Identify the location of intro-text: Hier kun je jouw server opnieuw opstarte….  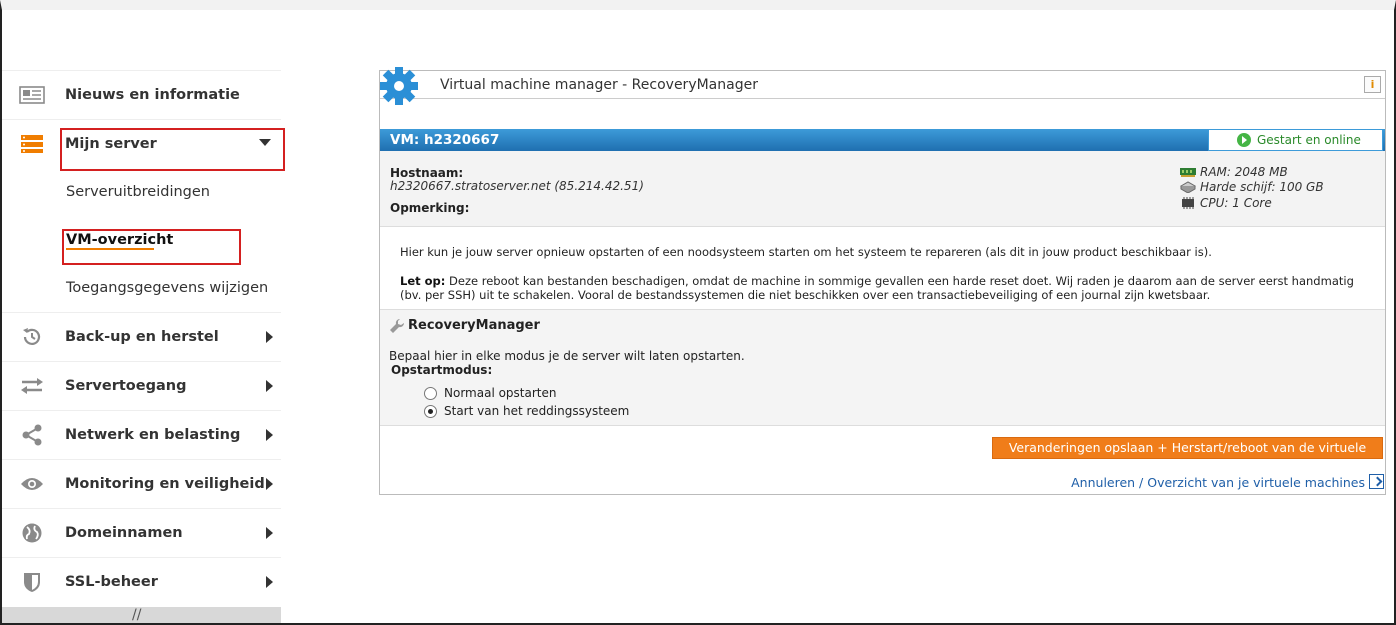
(806, 252).